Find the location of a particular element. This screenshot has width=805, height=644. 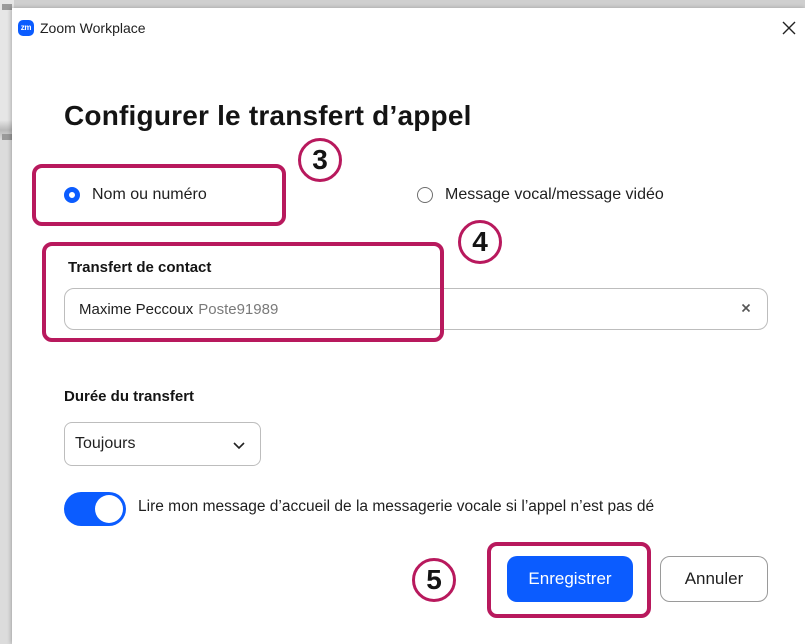

clear-icon is located at coordinates (746, 308).